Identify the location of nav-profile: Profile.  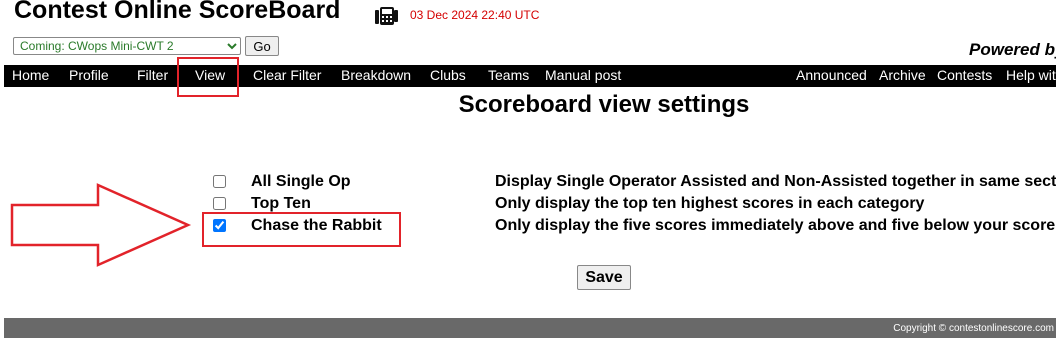
(89, 75).